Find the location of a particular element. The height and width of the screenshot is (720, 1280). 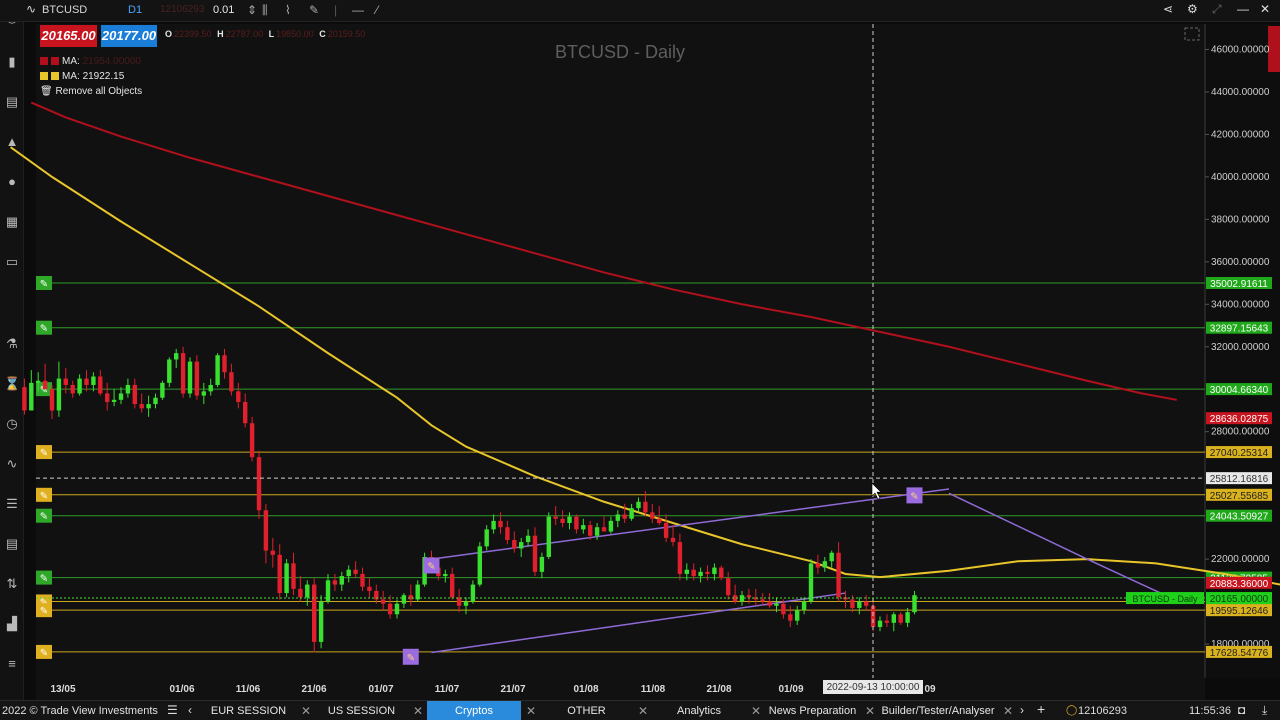

tab-news-preparation: News Preparation is located at coordinates (812, 710).